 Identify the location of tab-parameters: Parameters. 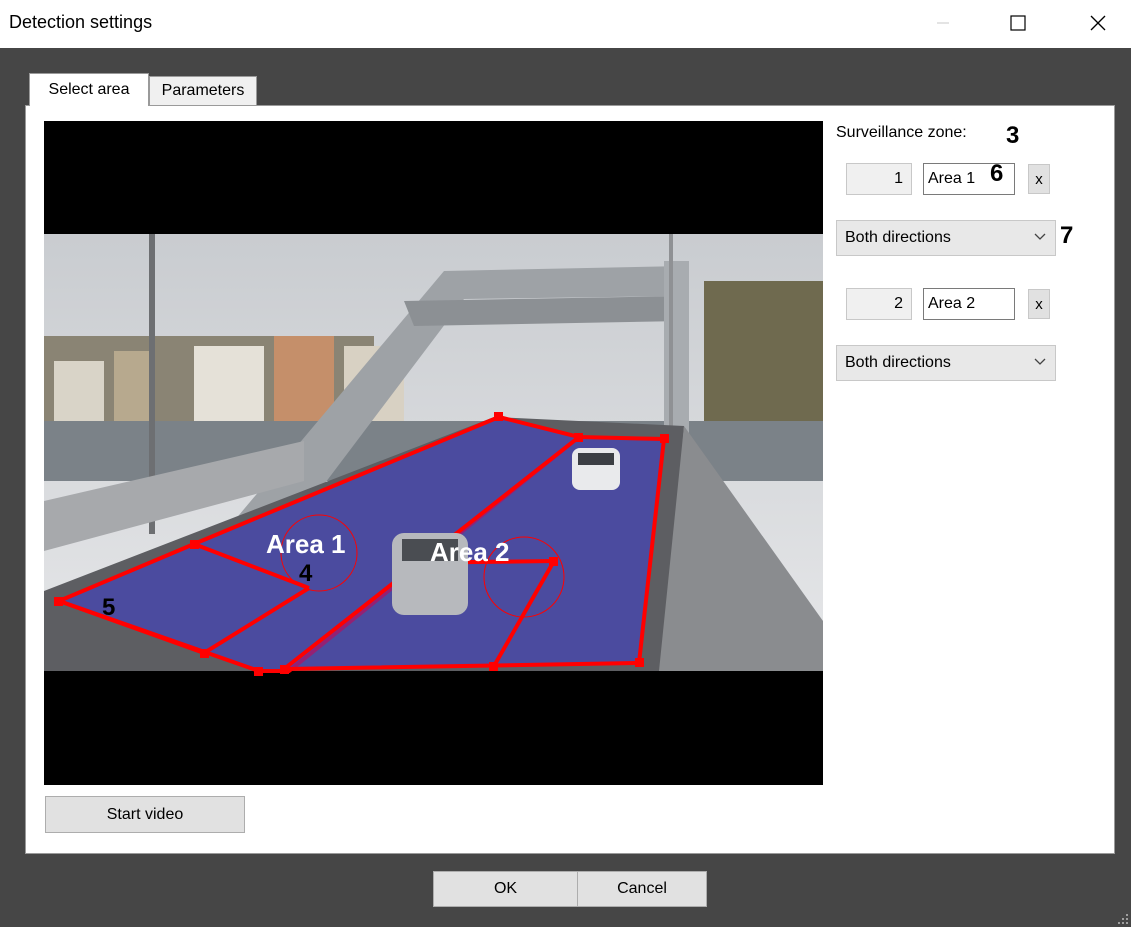
(203, 90).